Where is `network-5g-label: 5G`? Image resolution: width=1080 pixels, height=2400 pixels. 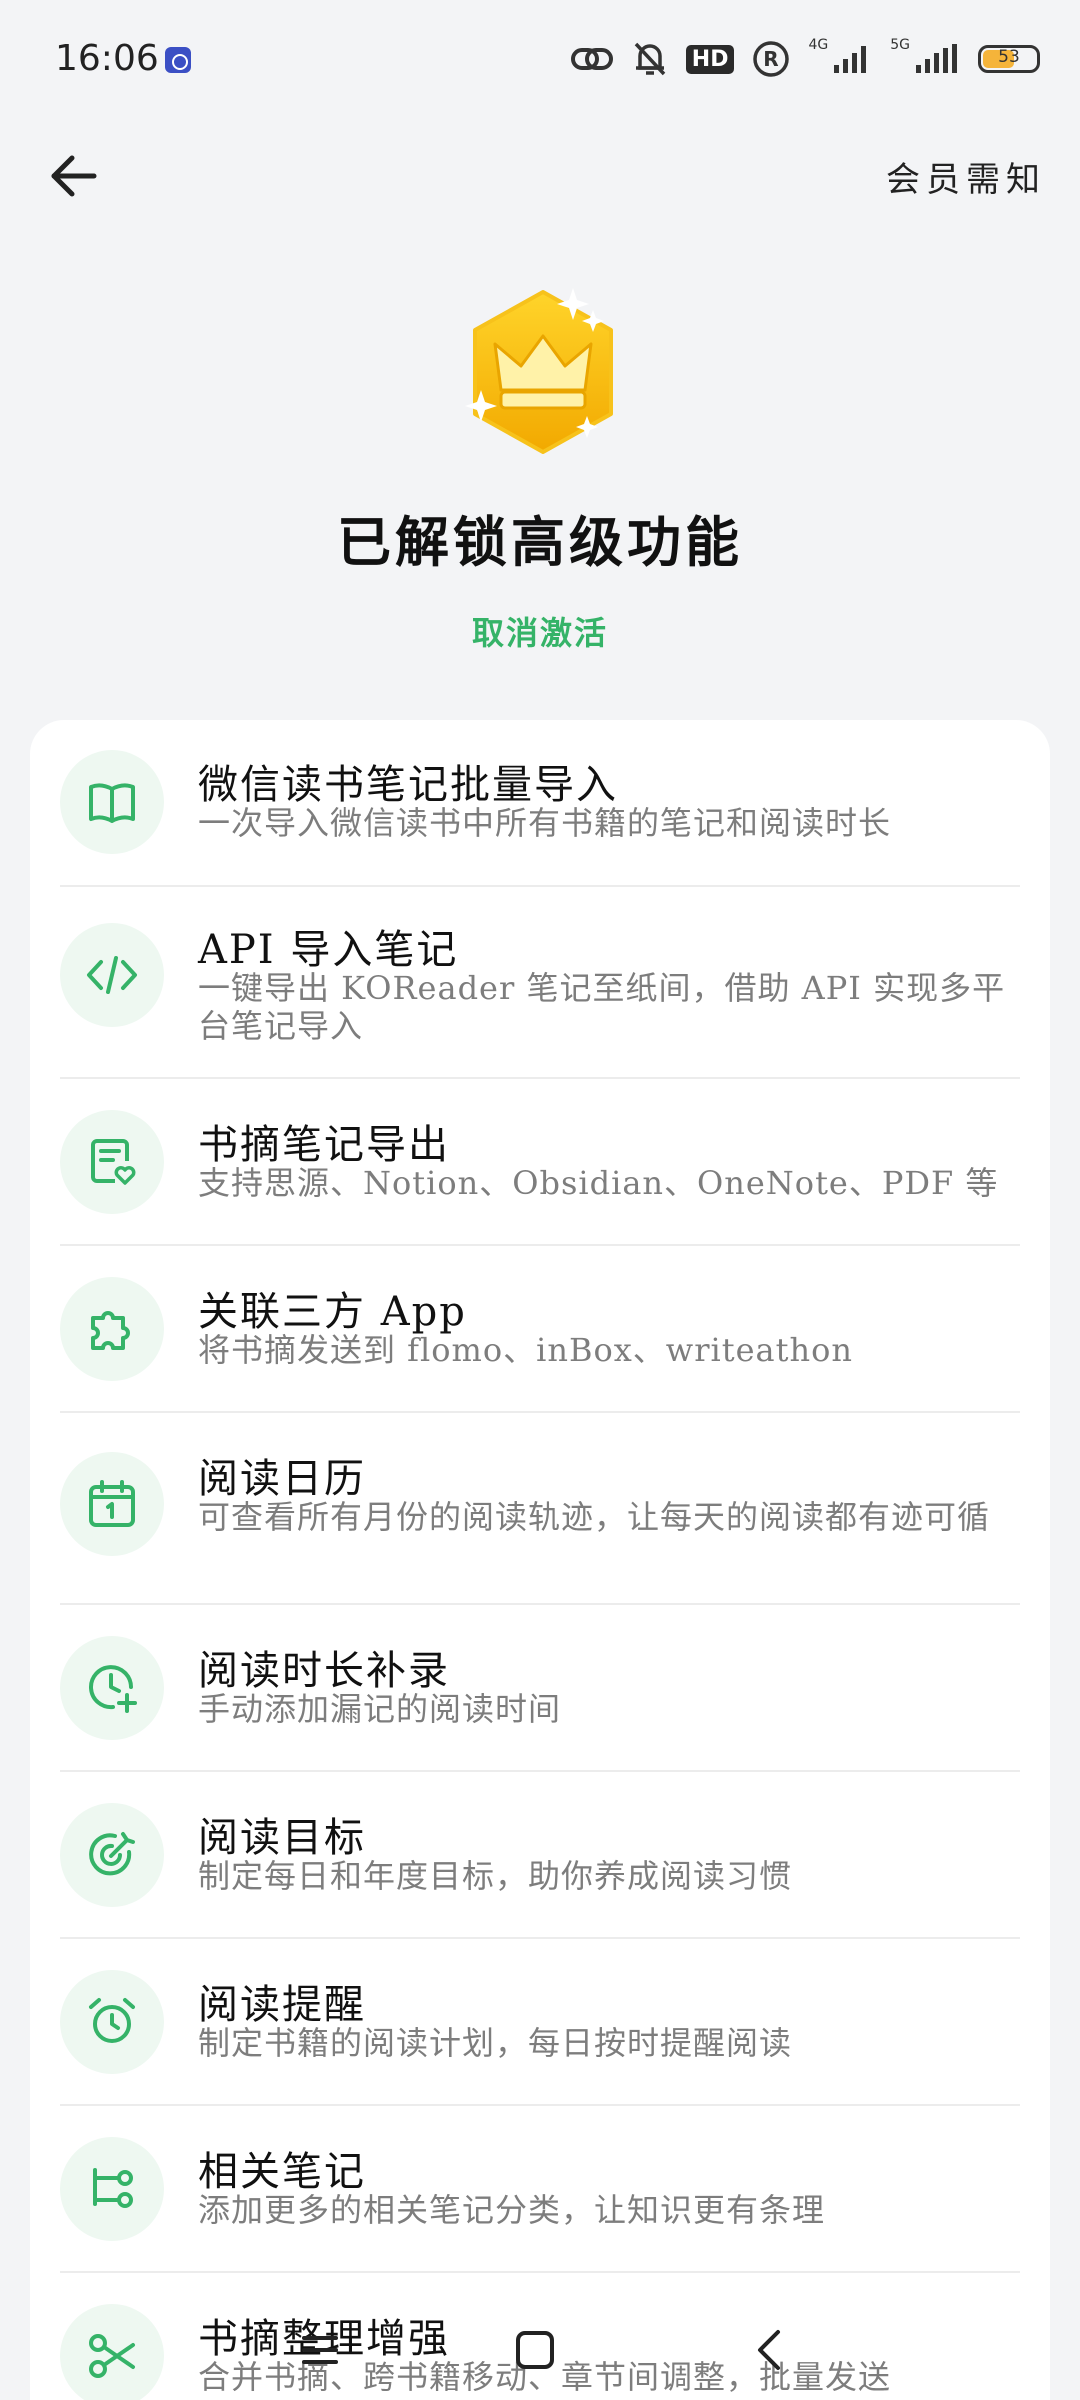
network-5g-label: 5G is located at coordinates (900, 45).